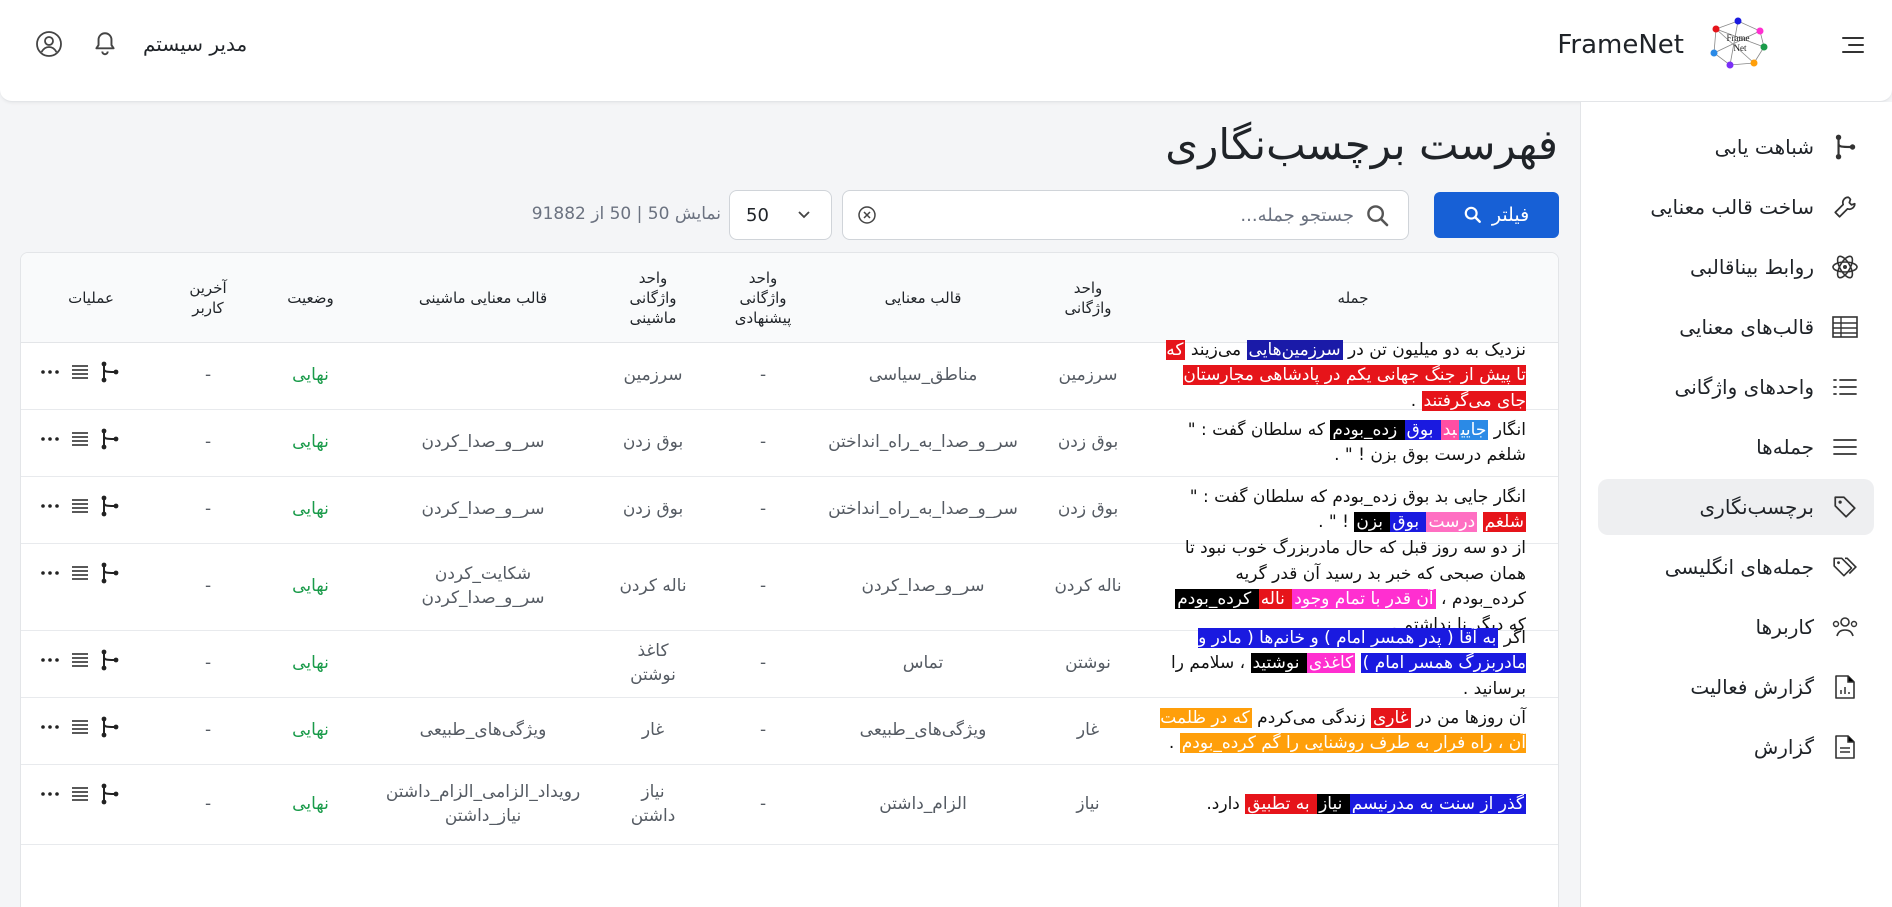  Describe the element at coordinates (1736, 747) in the screenshot. I see `sidebar-item-report: گزارش` at that location.